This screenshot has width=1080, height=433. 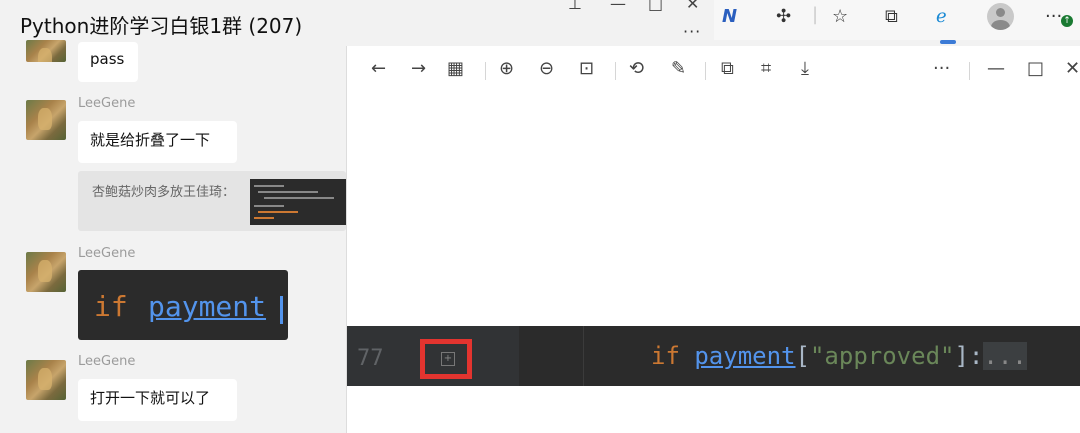 What do you see at coordinates (546, 68) in the screenshot?
I see `zoom-out-icon: ⊖` at bounding box center [546, 68].